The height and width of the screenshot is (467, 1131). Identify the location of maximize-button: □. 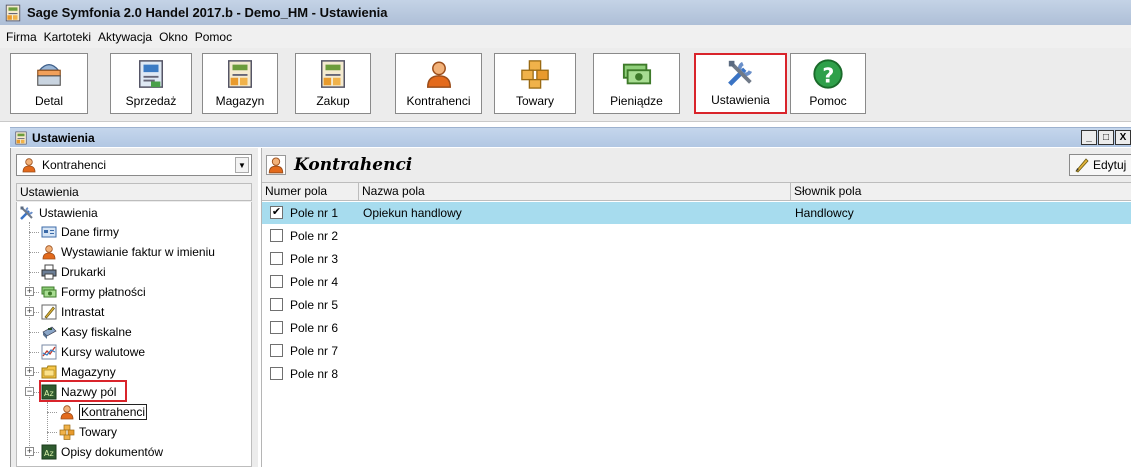
(1106, 137).